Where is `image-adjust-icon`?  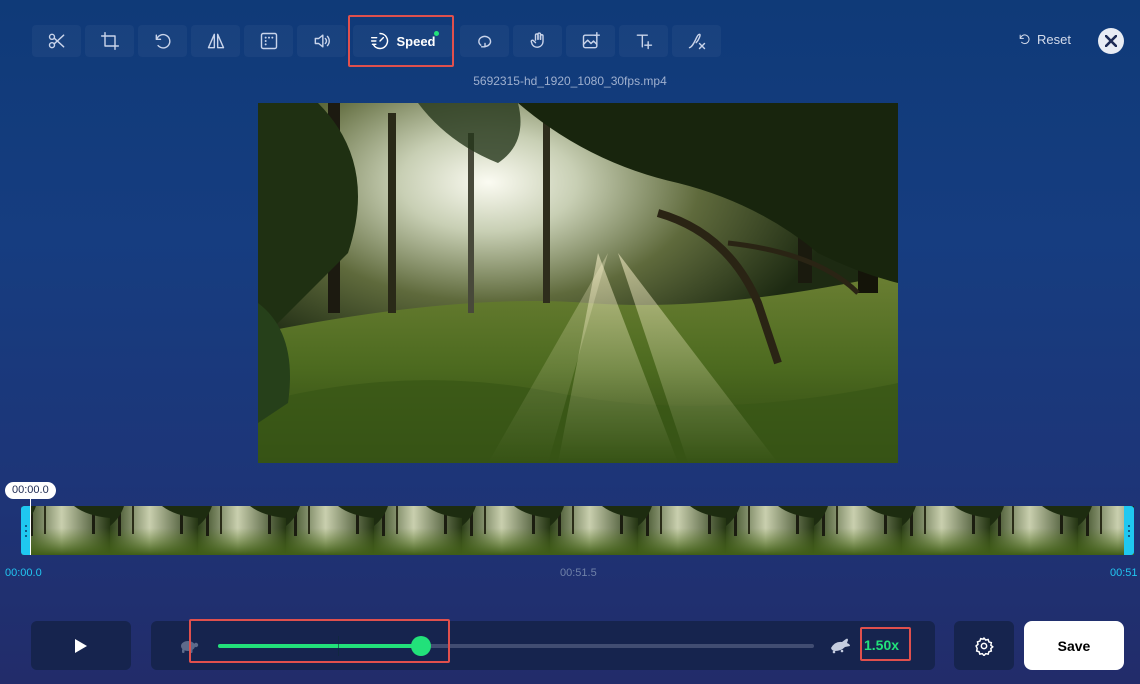
image-adjust-icon is located at coordinates (591, 40).